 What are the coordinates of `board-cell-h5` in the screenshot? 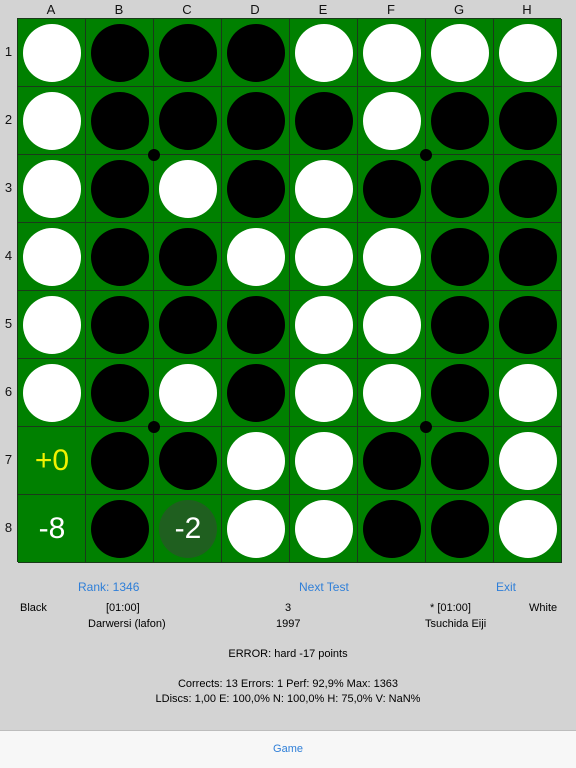 It's located at (528, 325).